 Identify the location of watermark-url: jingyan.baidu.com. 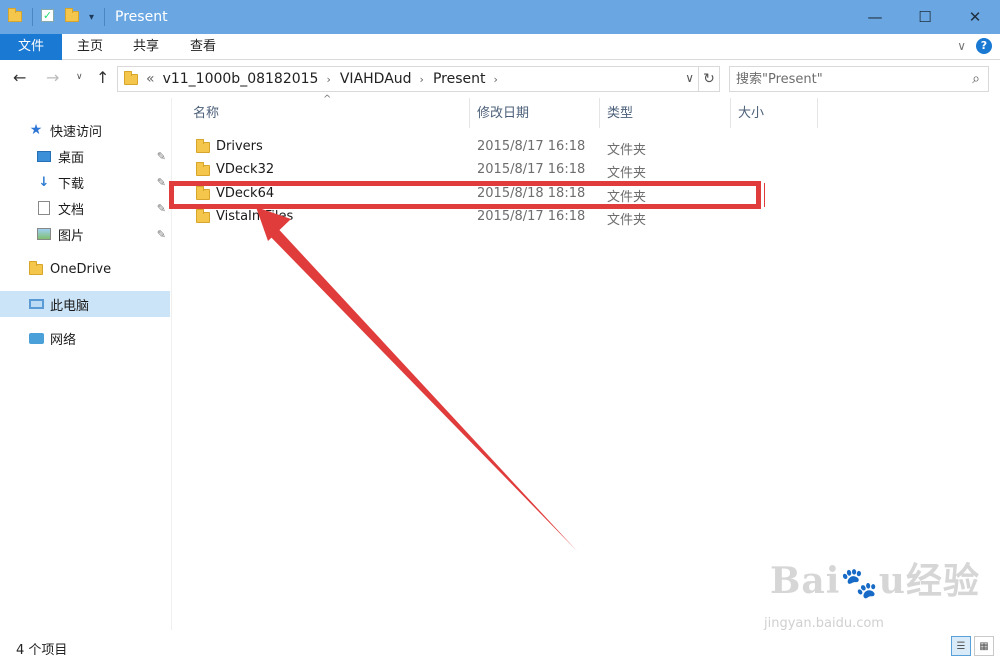
(824, 623).